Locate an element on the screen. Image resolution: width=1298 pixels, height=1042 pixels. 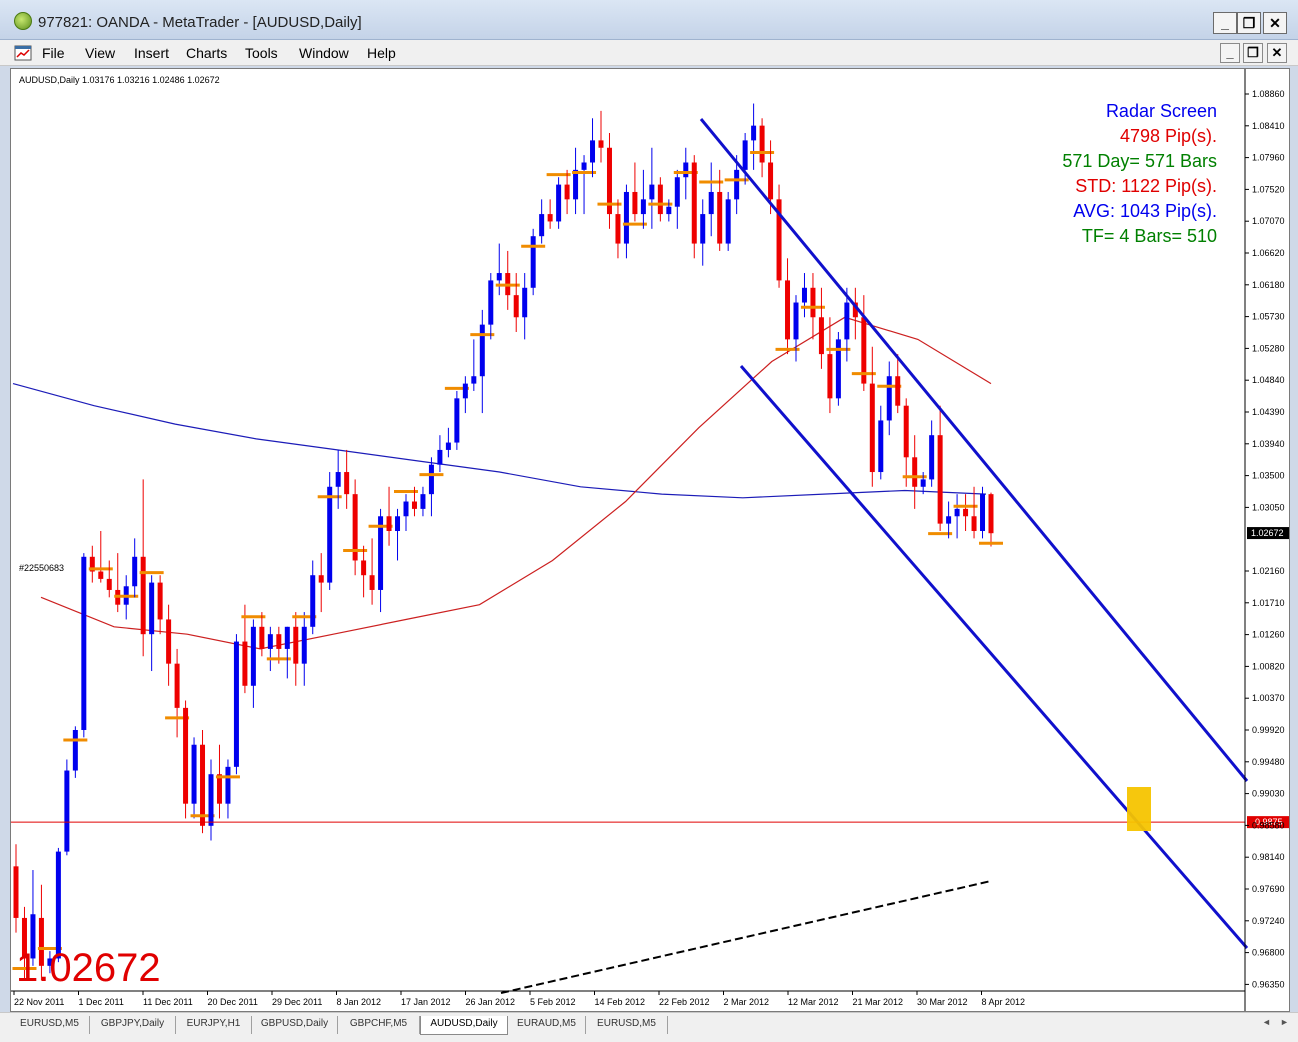
close-button: ✕ is located at coordinates (1275, 23).